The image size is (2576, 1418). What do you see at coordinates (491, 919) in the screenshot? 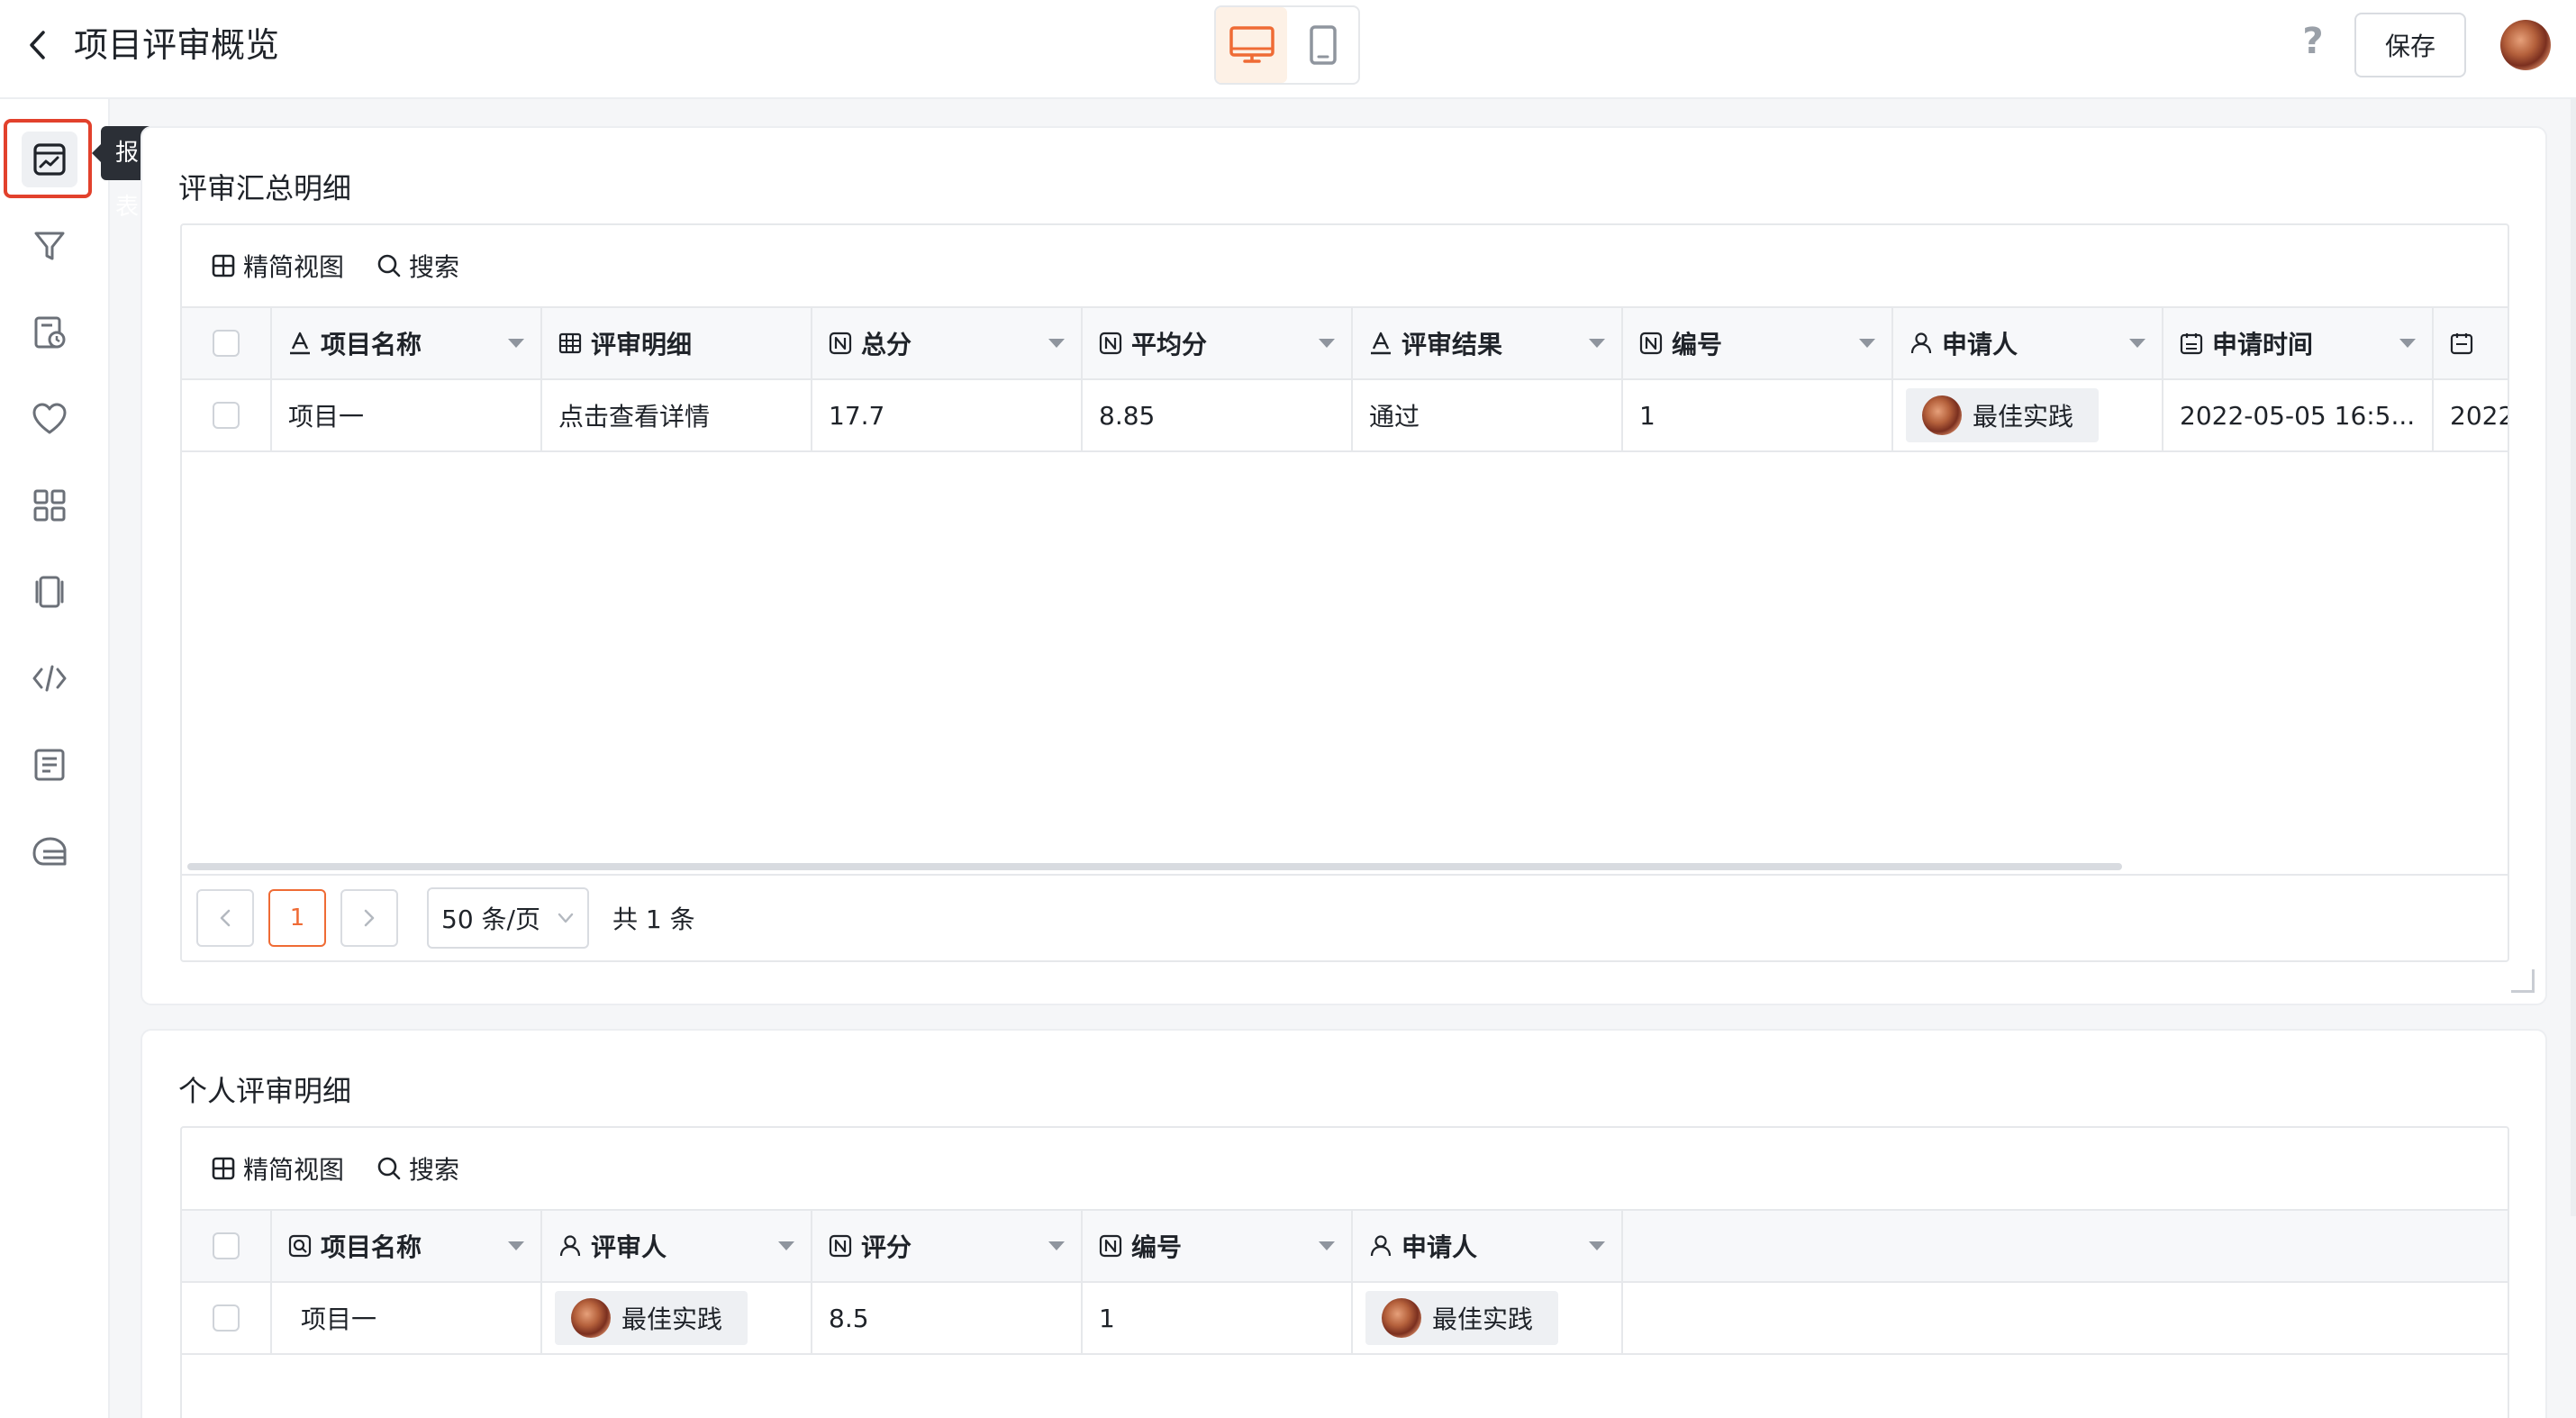
I see `page-size-value: 50 条/页` at bounding box center [491, 919].